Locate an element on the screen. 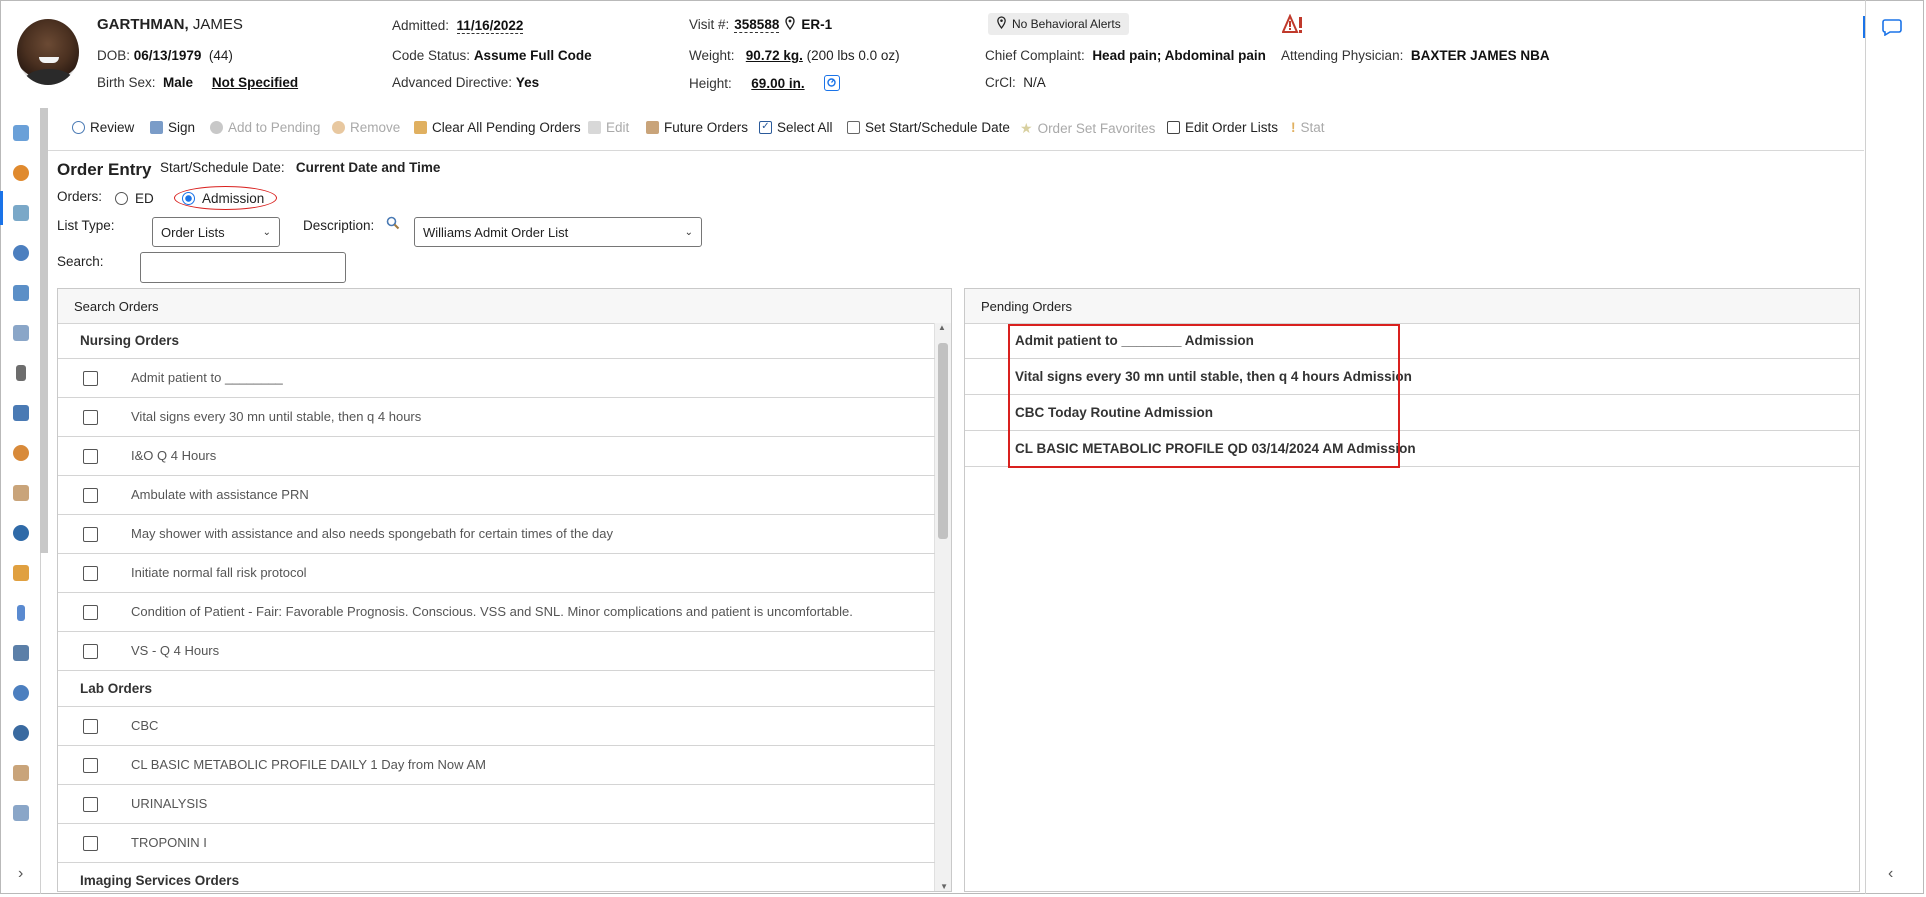 The height and width of the screenshot is (897, 1926). clear-all-pending-button: Clear All Pending Orders is located at coordinates (497, 127).